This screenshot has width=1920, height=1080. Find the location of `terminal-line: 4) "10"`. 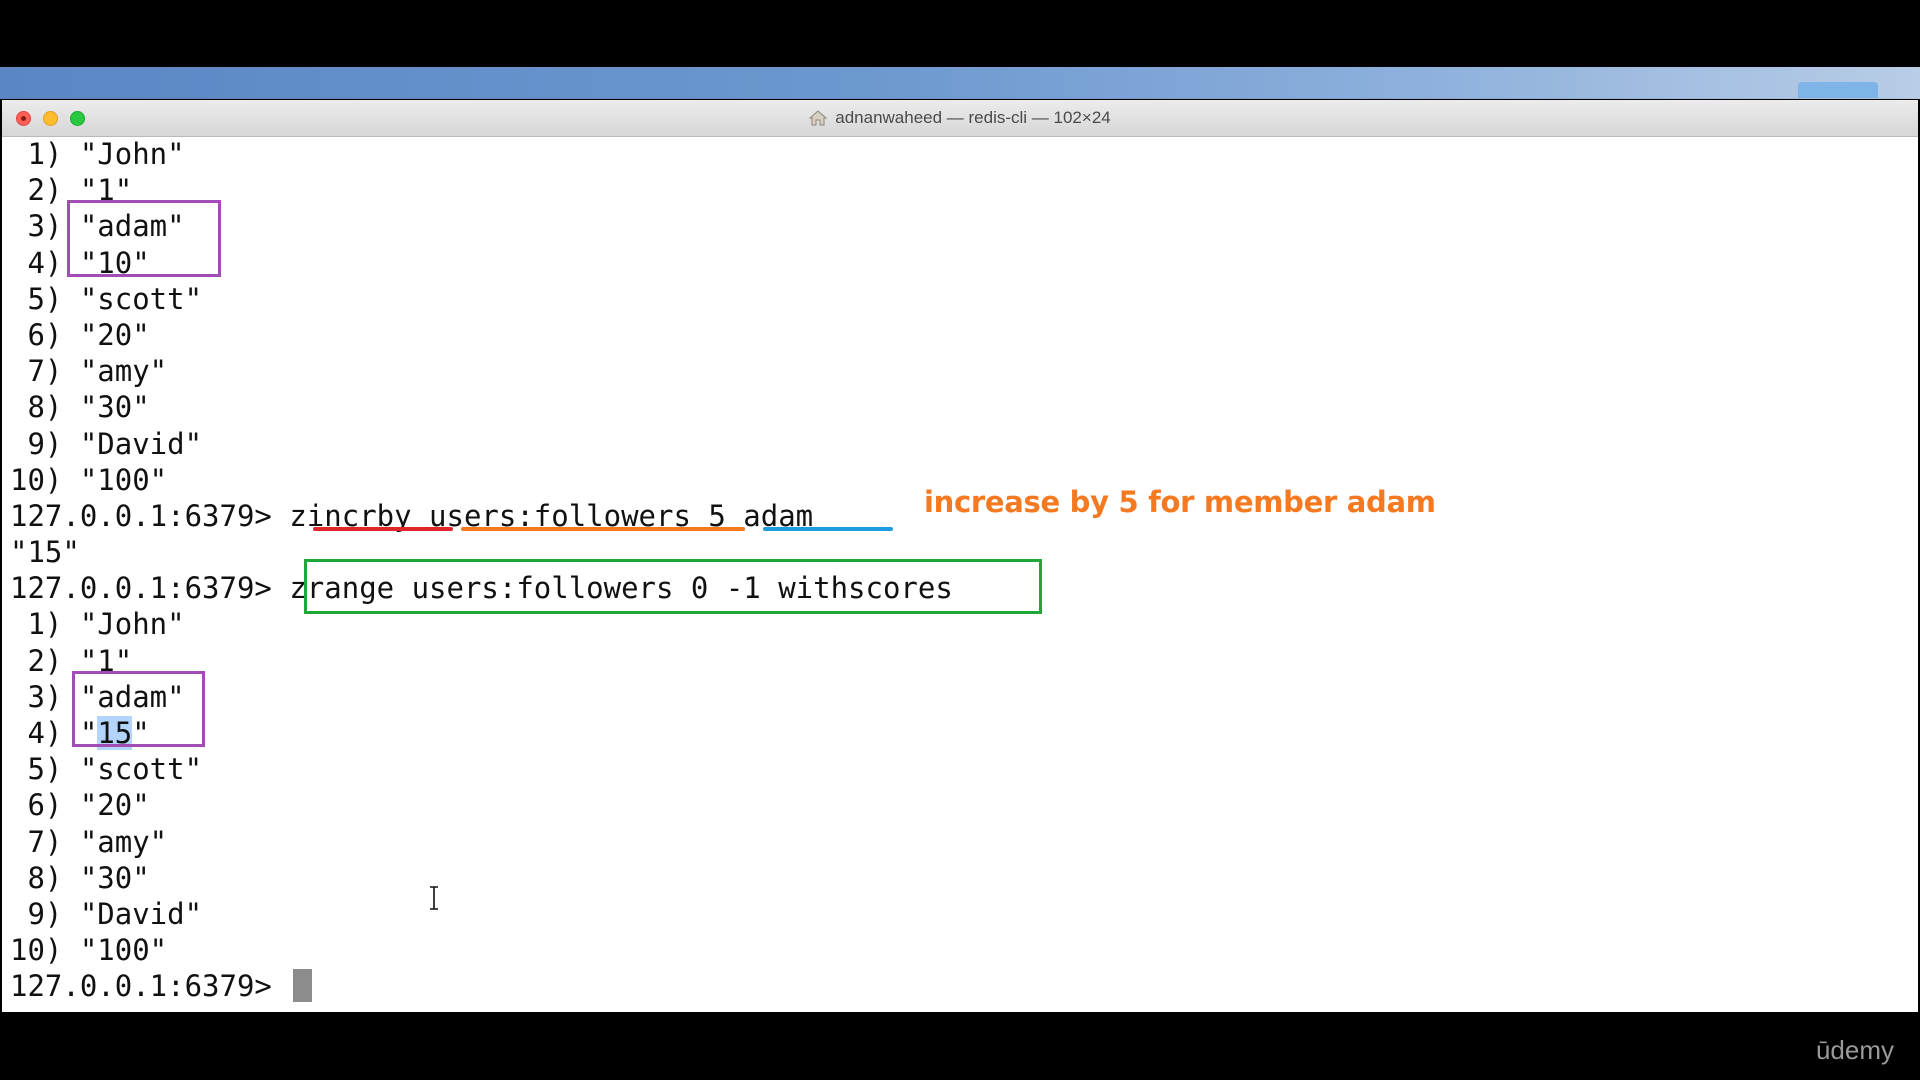

terminal-line: 4) "10" is located at coordinates (80, 262).